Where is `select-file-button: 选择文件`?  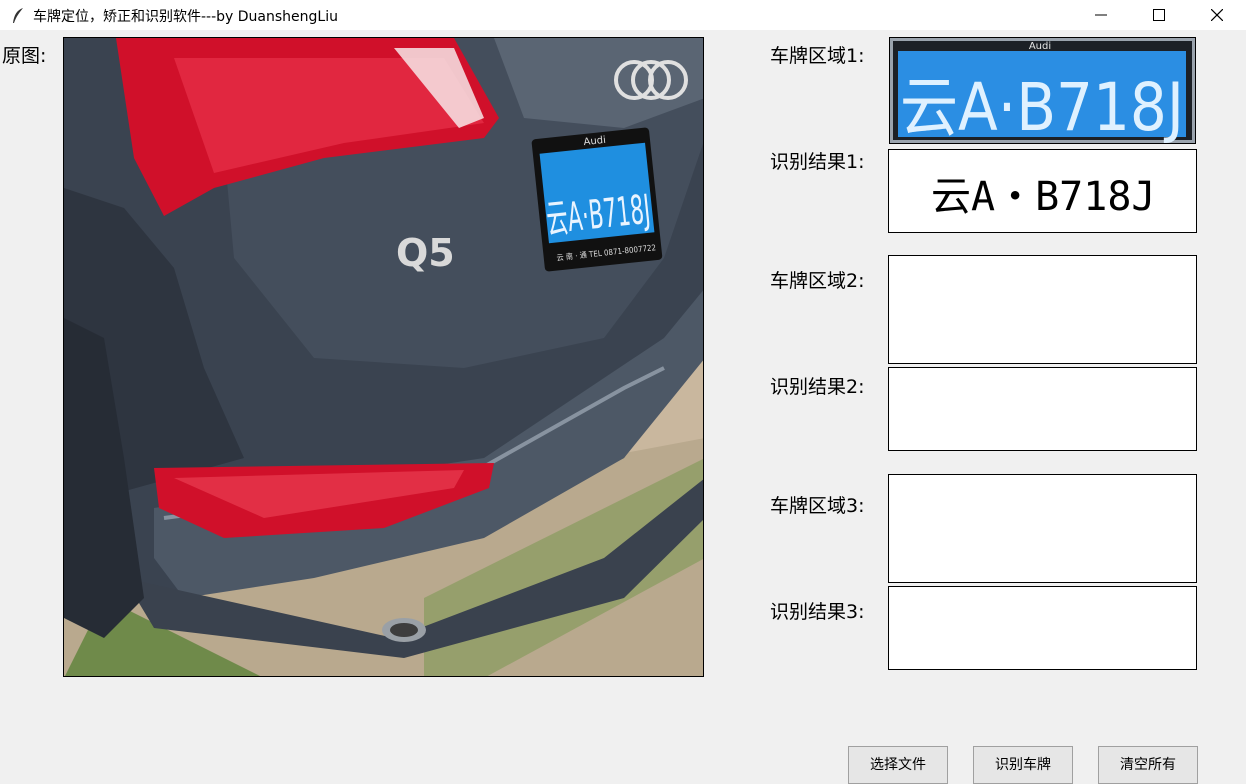 select-file-button: 选择文件 is located at coordinates (898, 765).